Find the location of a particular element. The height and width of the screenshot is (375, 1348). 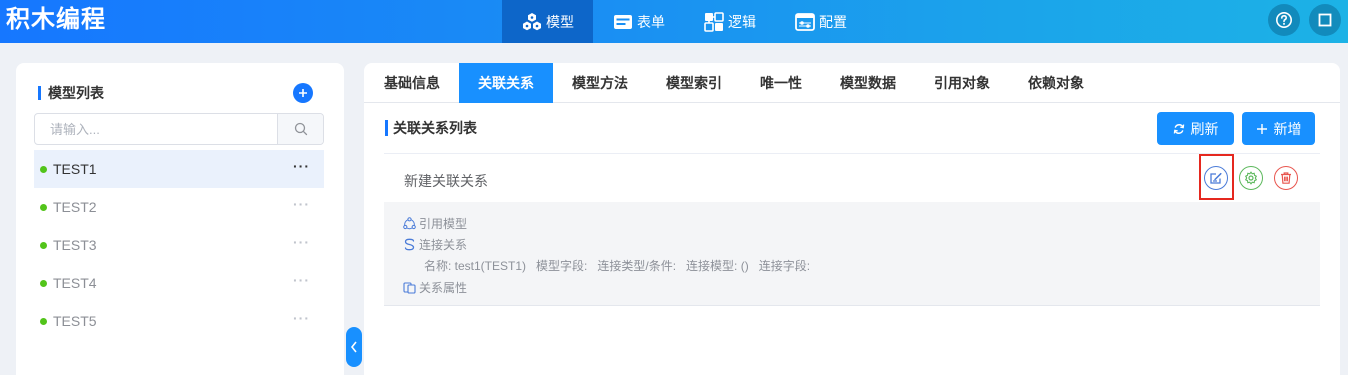

main-nav: 模型 表单 逻辑 配置 is located at coordinates (684, 21).